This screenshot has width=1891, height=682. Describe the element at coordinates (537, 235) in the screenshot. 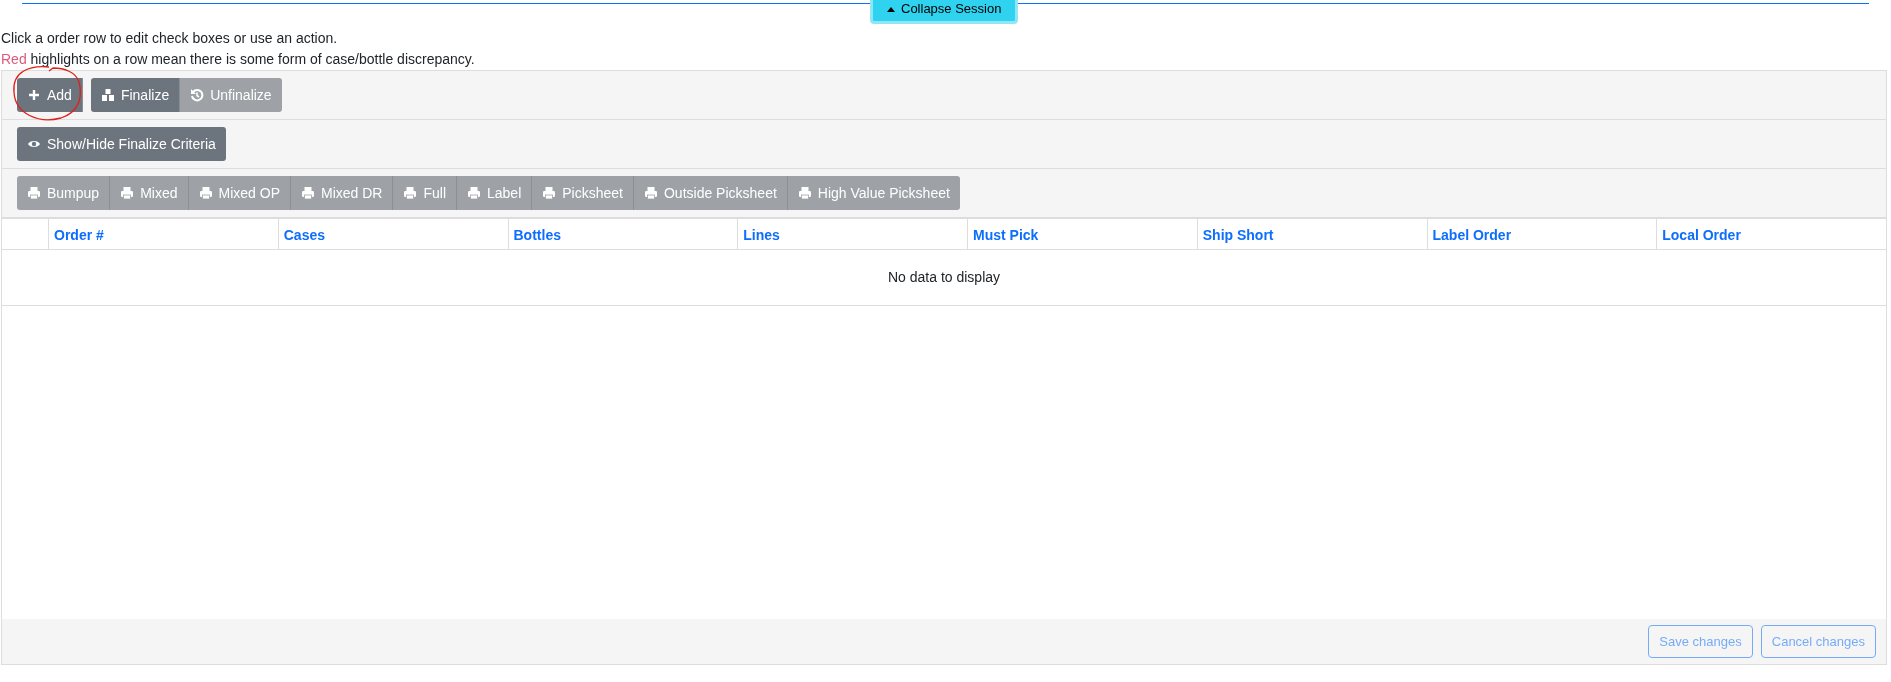

I see `column-header: Bottles` at that location.